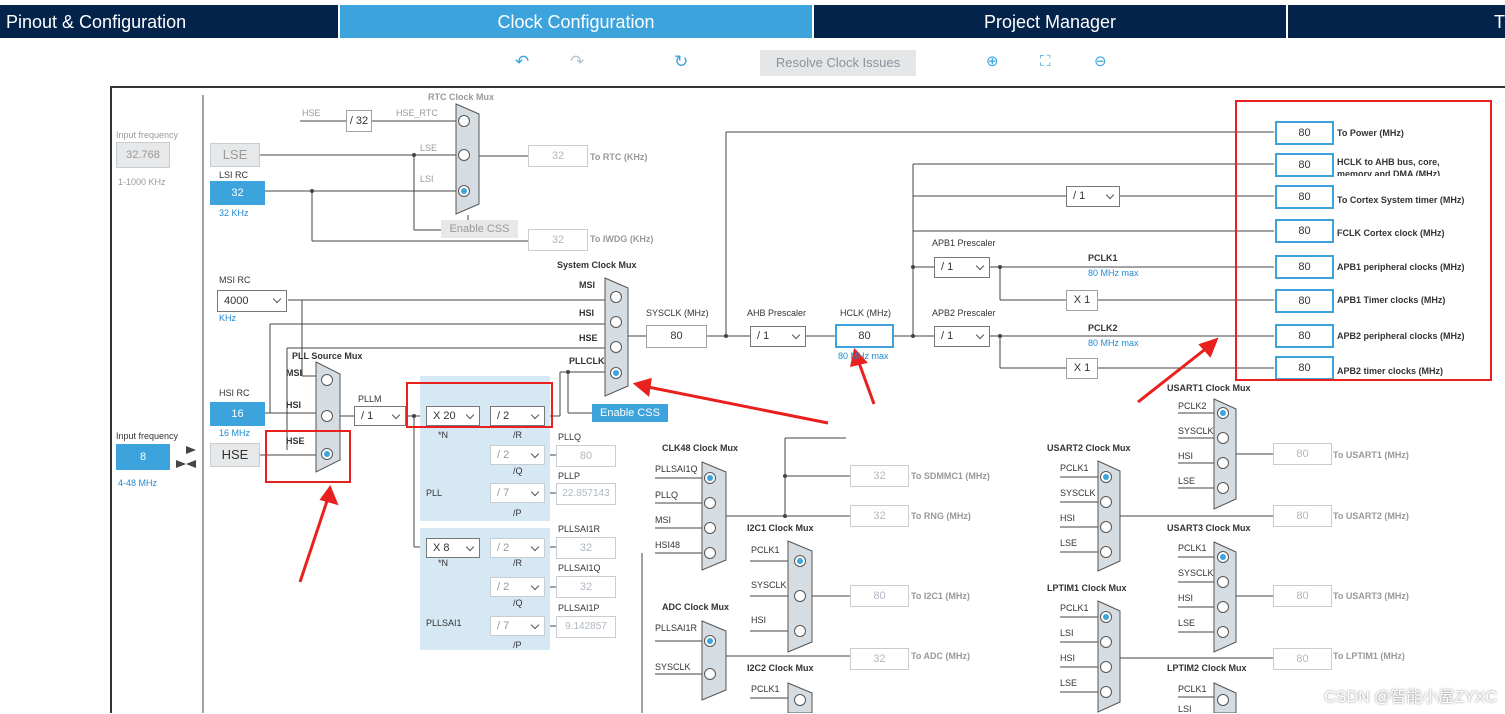  Describe the element at coordinates (1369, 656) in the screenshot. I see `lptim1-output-label: To LPTIM1 (MHz)` at that location.